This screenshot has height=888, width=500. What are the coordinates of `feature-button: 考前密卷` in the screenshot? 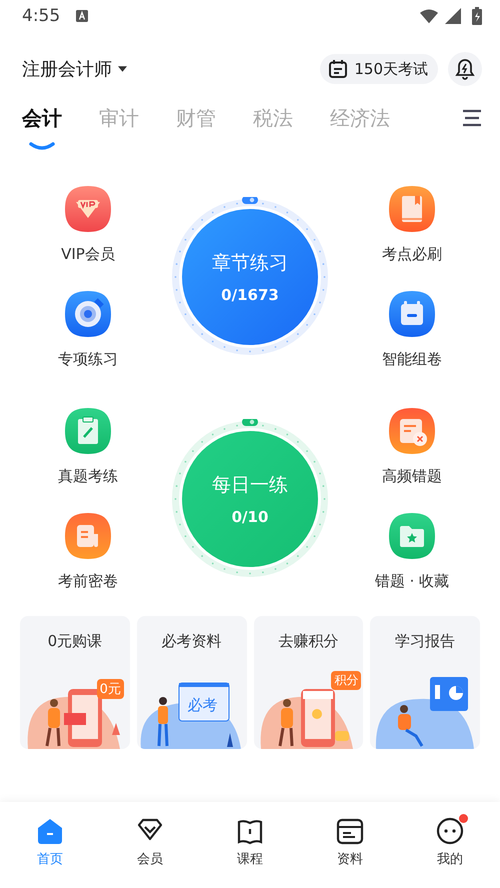 It's located at (88, 581).